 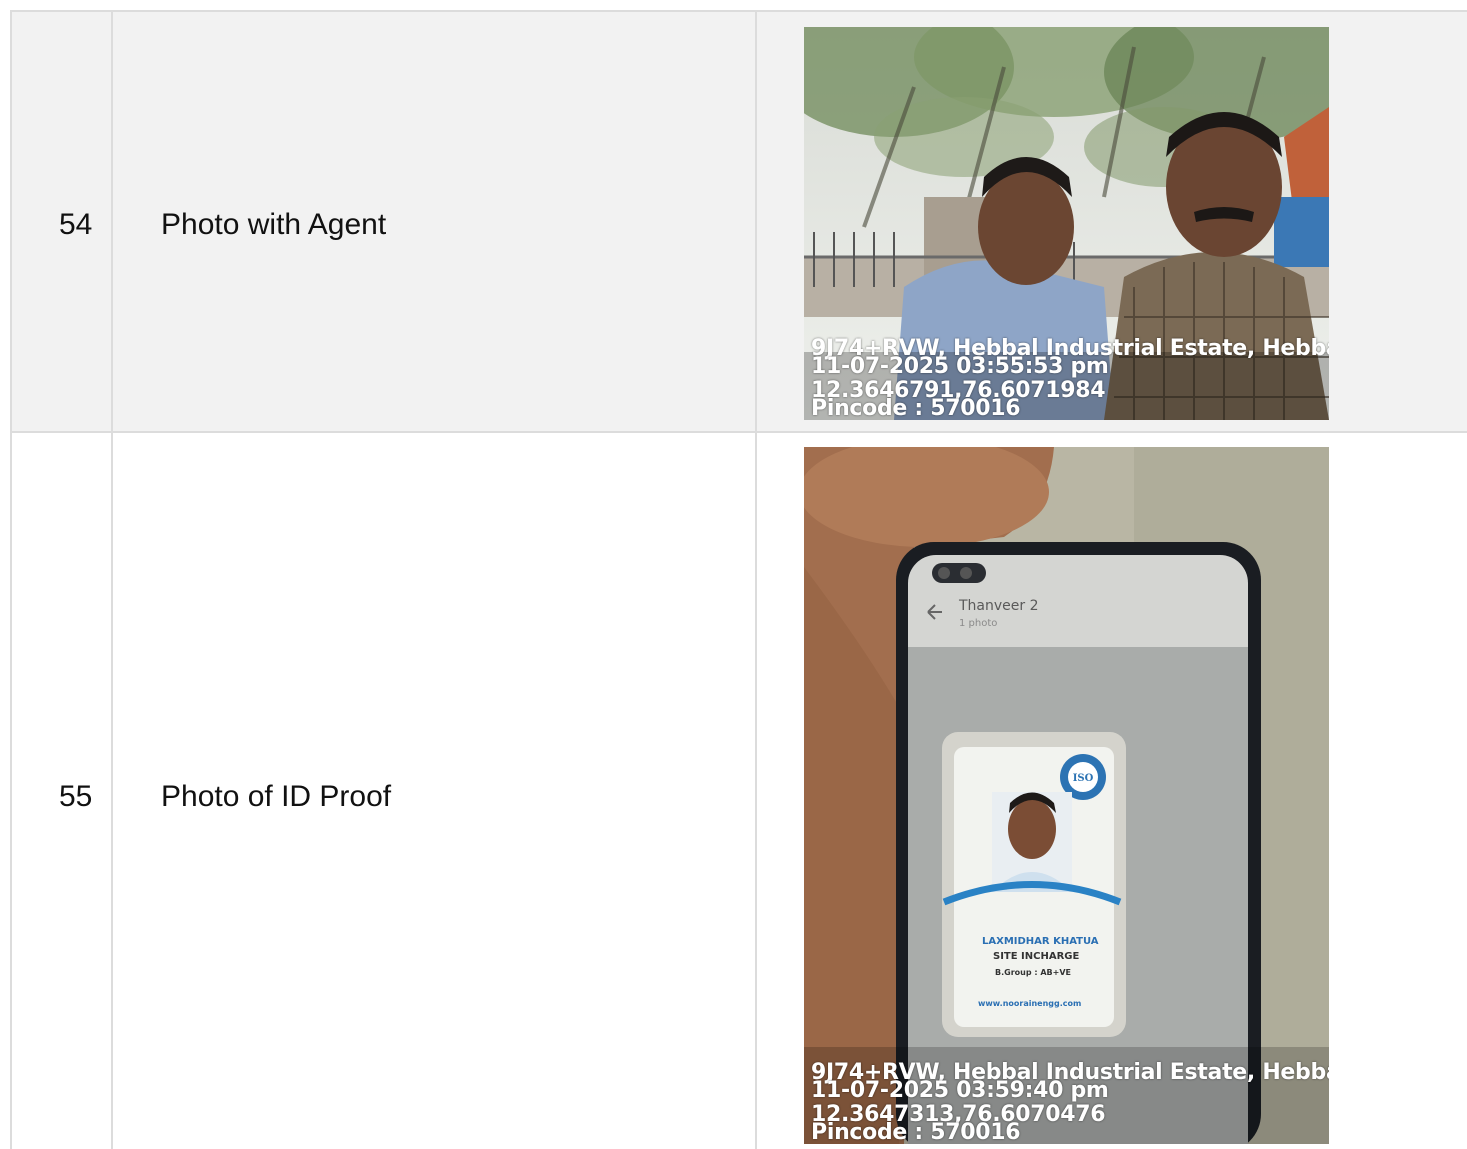 What do you see at coordinates (1040, 941) in the screenshot?
I see `id-card-name: LAXMIDHAR KHATUA` at bounding box center [1040, 941].